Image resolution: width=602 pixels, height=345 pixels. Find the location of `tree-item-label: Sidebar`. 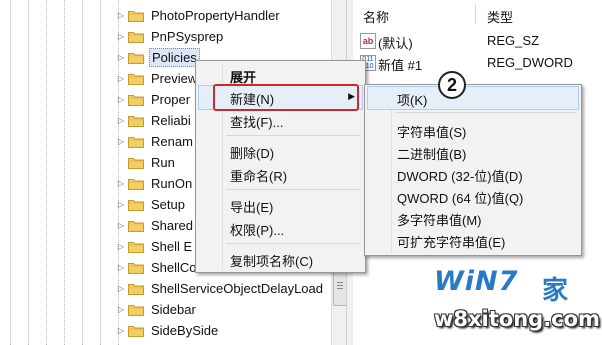

tree-item-label: Sidebar is located at coordinates (173, 309).